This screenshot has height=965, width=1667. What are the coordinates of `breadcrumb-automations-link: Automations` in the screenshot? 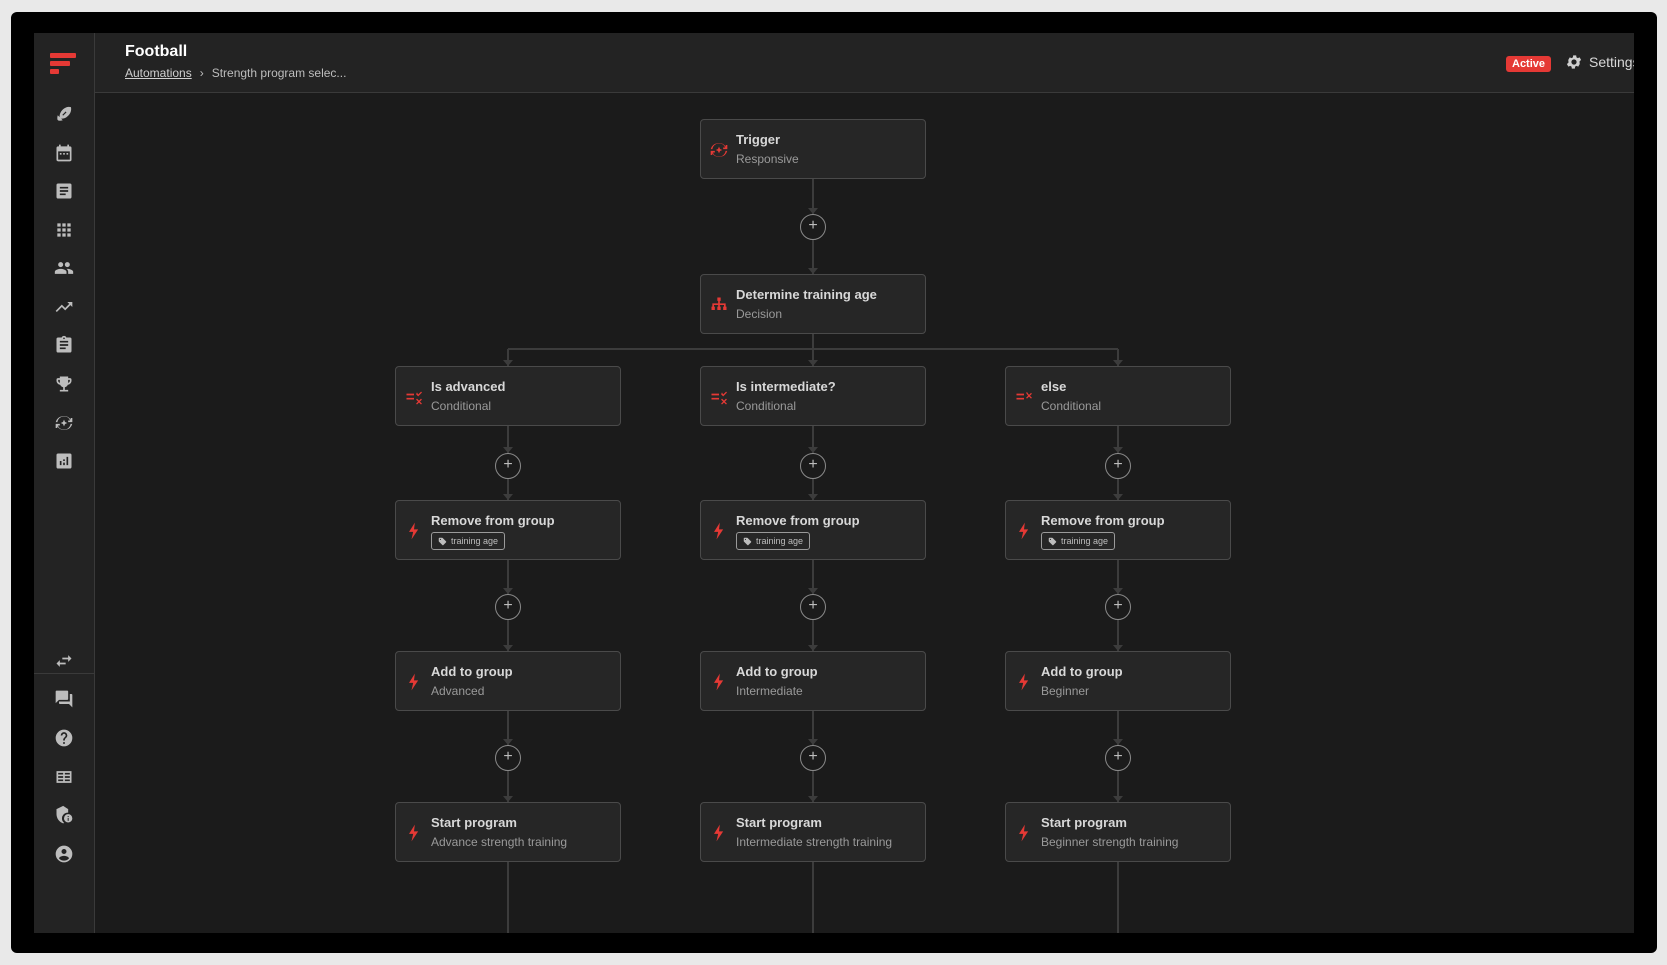 It's located at (158, 73).